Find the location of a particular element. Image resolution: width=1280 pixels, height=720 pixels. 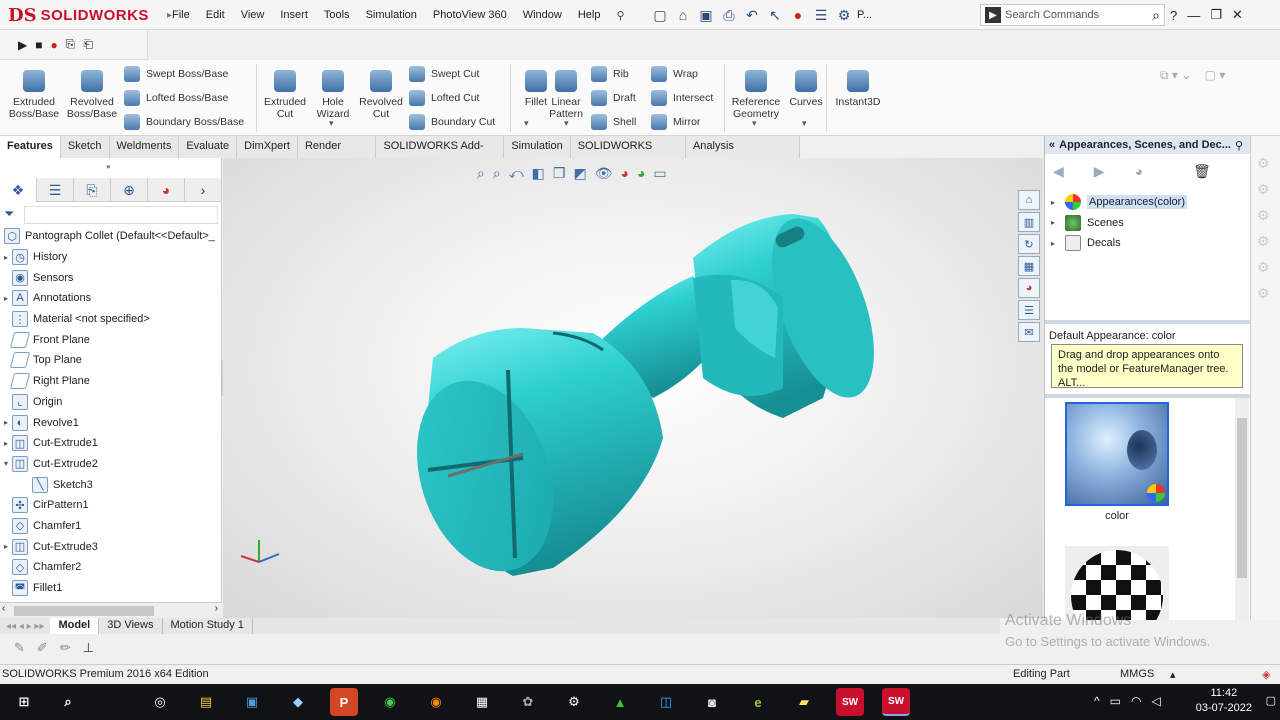

folder-icon: ▰ is located at coordinates (804, 702).